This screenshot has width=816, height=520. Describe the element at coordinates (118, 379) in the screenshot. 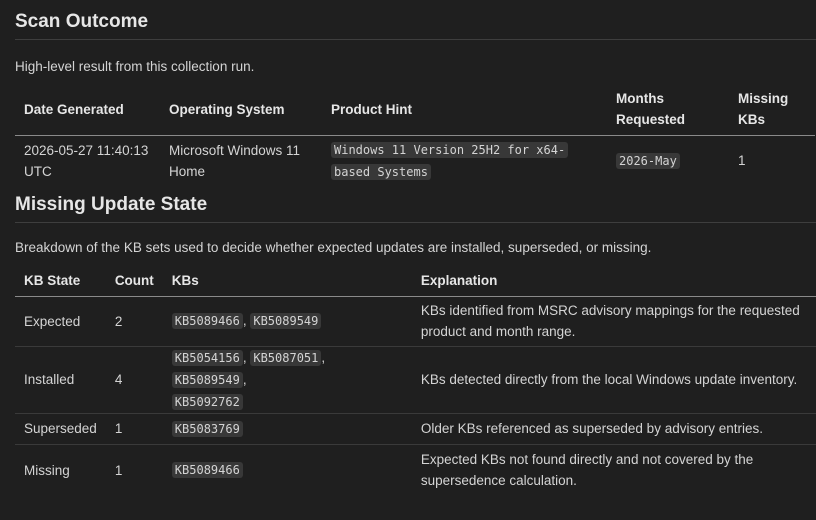

I see `cell-count: 4` at that location.